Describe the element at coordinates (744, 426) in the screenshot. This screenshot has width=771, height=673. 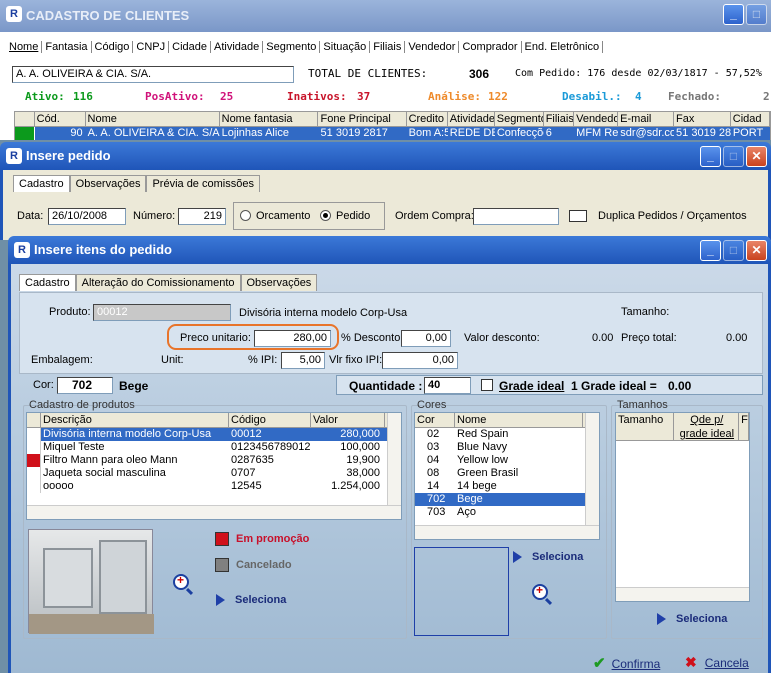
I see `f-column-header: F` at that location.